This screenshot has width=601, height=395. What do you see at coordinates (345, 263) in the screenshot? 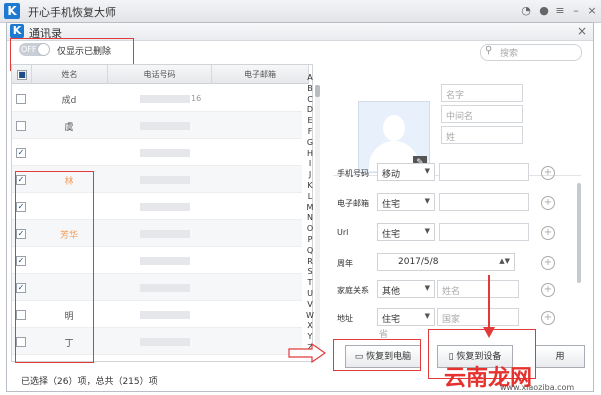
I see `anniversary-label: 周年` at bounding box center [345, 263].